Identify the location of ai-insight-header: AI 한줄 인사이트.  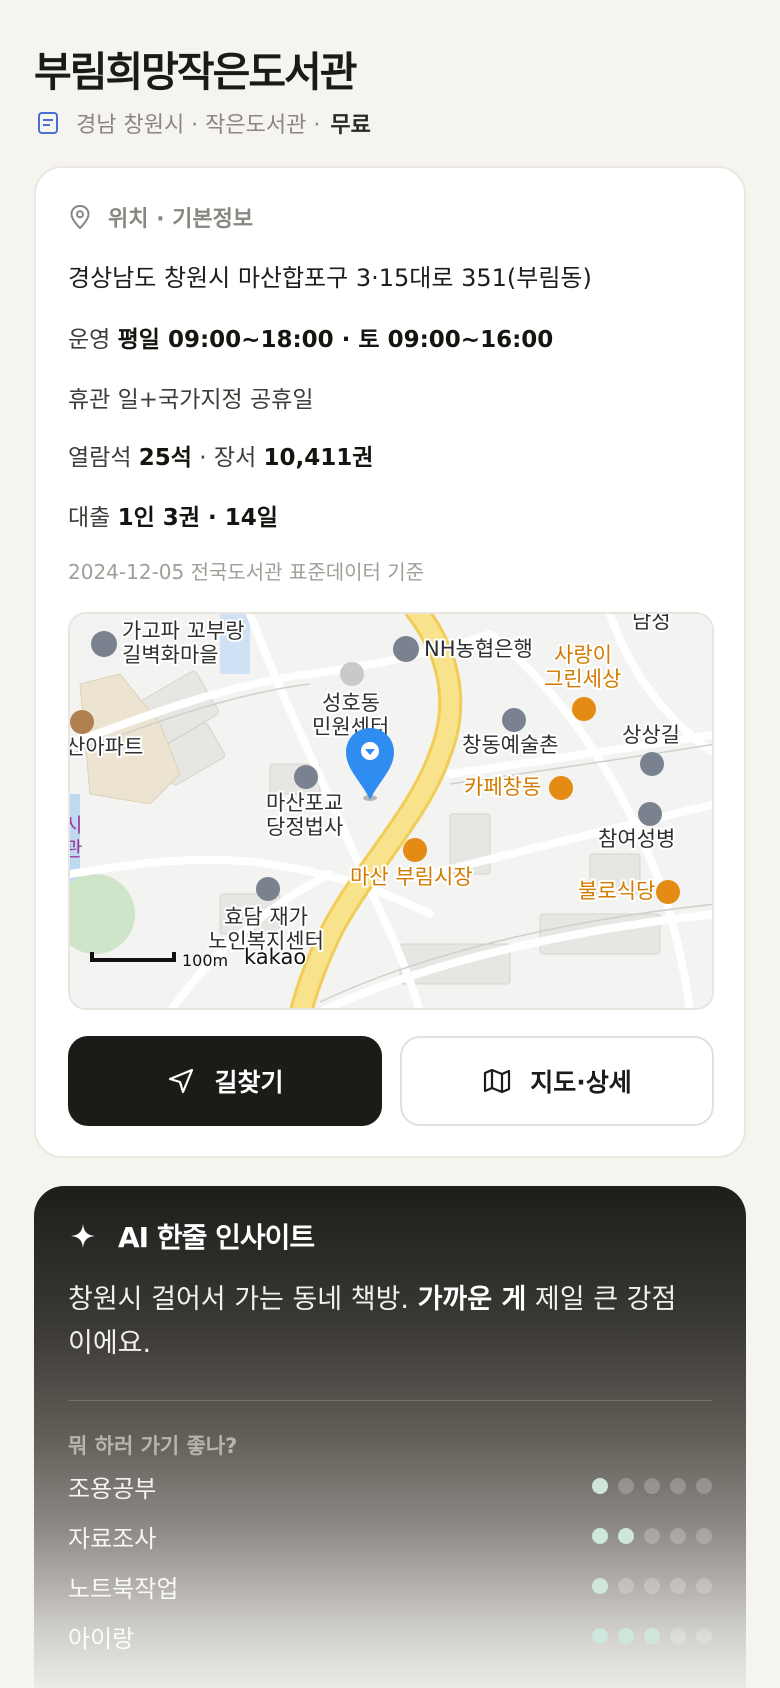
(192, 1236).